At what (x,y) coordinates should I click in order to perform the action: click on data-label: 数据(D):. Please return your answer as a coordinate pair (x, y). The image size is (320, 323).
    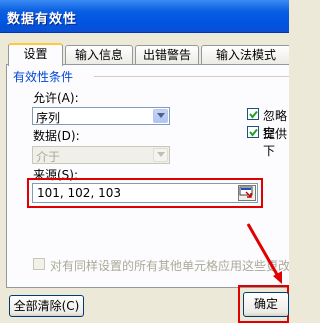
    Looking at the image, I should click on (56, 136).